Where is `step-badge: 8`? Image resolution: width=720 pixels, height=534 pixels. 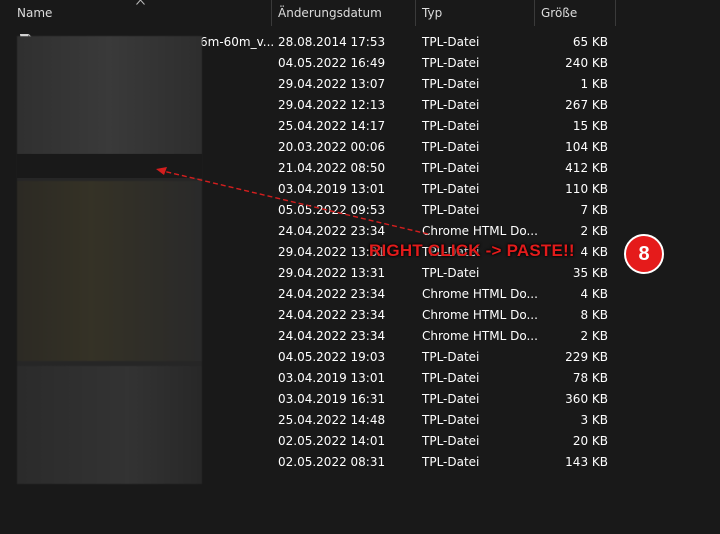
step-badge: 8 is located at coordinates (644, 254).